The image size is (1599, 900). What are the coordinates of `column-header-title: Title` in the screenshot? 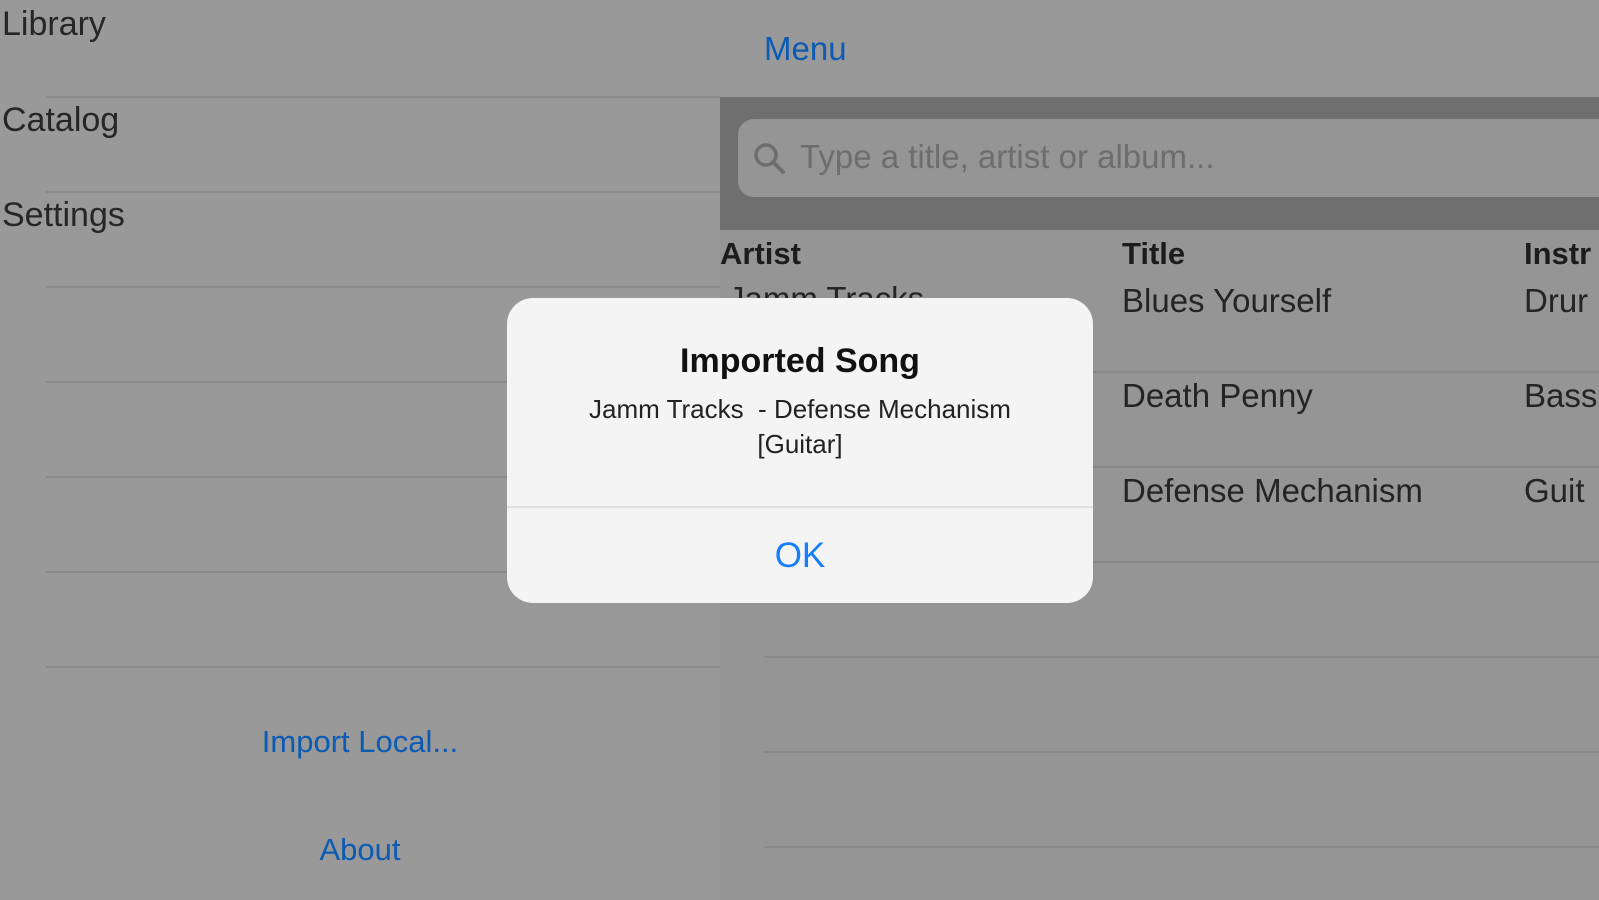 It's located at (1153, 254).